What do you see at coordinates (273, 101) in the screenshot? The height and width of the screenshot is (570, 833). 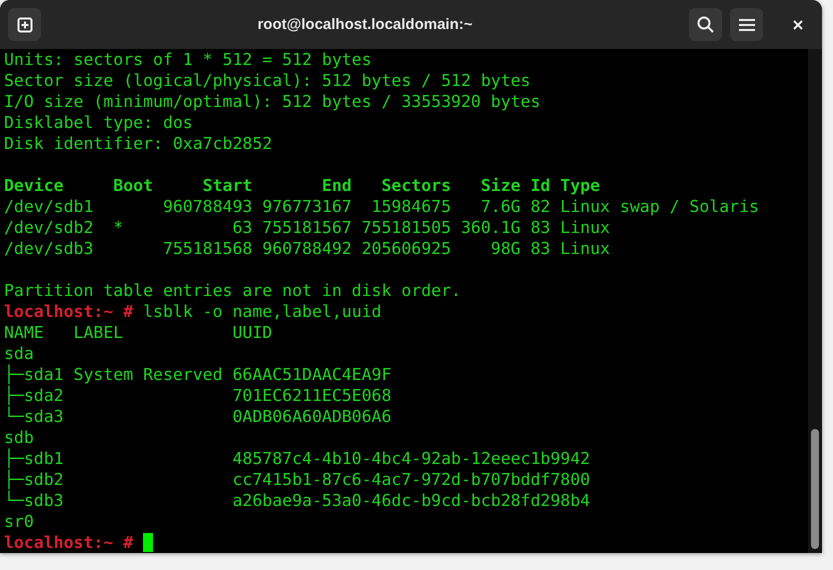 I see `terminal-line: I/O size (minimum/optimal): 512 bytes / 33553920 bytes` at bounding box center [273, 101].